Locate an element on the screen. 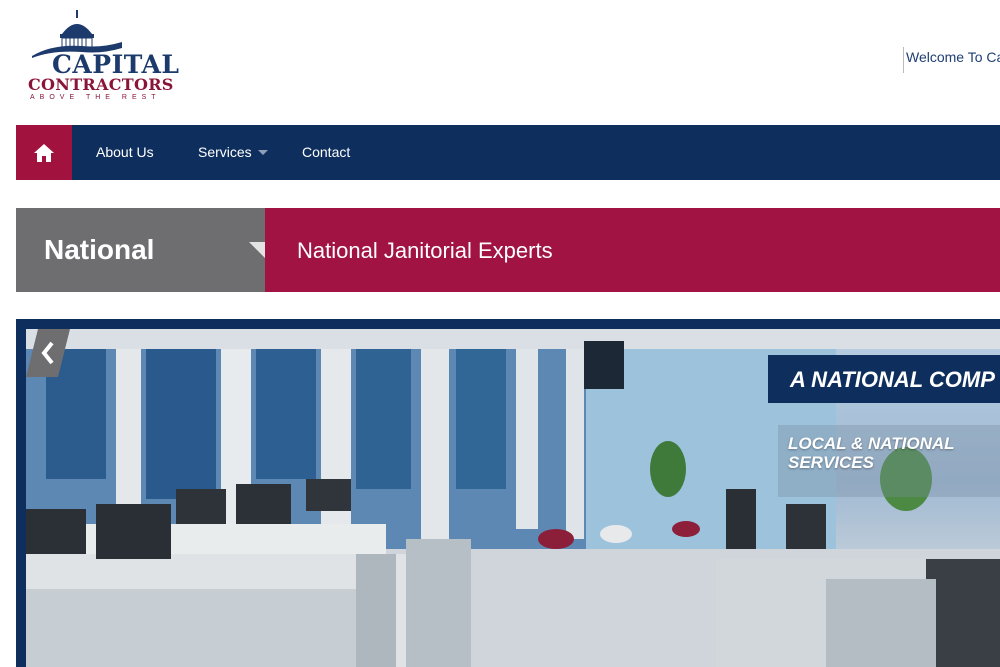 Image resolution: width=1000 pixels, height=667 pixels. nav-item-services: Services is located at coordinates (225, 152).